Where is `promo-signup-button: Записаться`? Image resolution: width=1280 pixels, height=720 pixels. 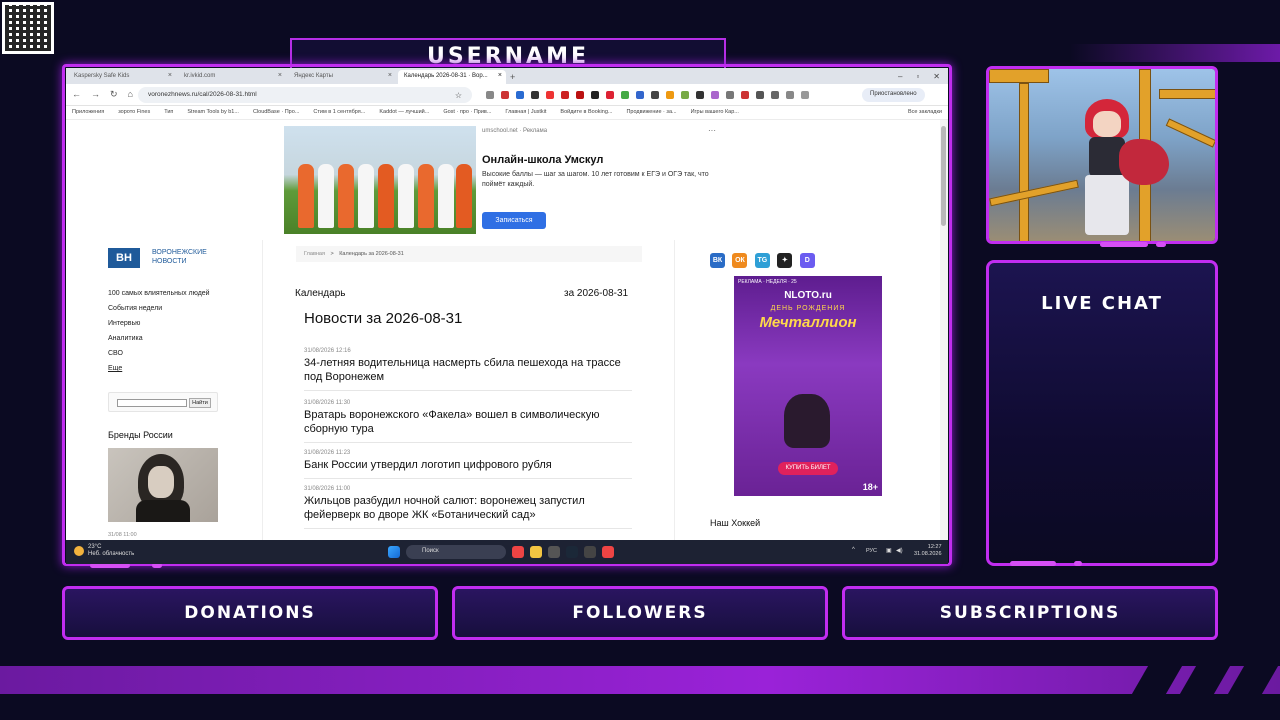 promo-signup-button: Записаться is located at coordinates (514, 220).